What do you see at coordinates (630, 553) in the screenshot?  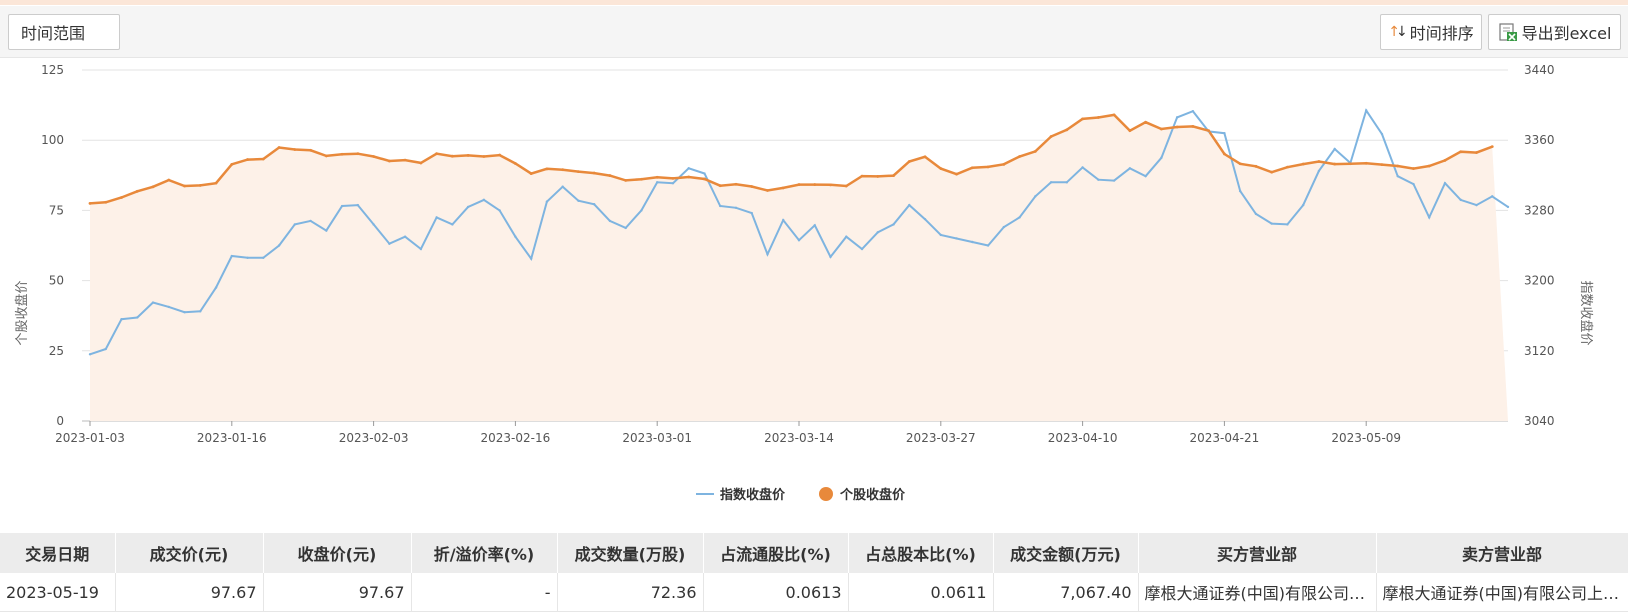 I see `col-trade-volume: 成交数量(万股)` at bounding box center [630, 553].